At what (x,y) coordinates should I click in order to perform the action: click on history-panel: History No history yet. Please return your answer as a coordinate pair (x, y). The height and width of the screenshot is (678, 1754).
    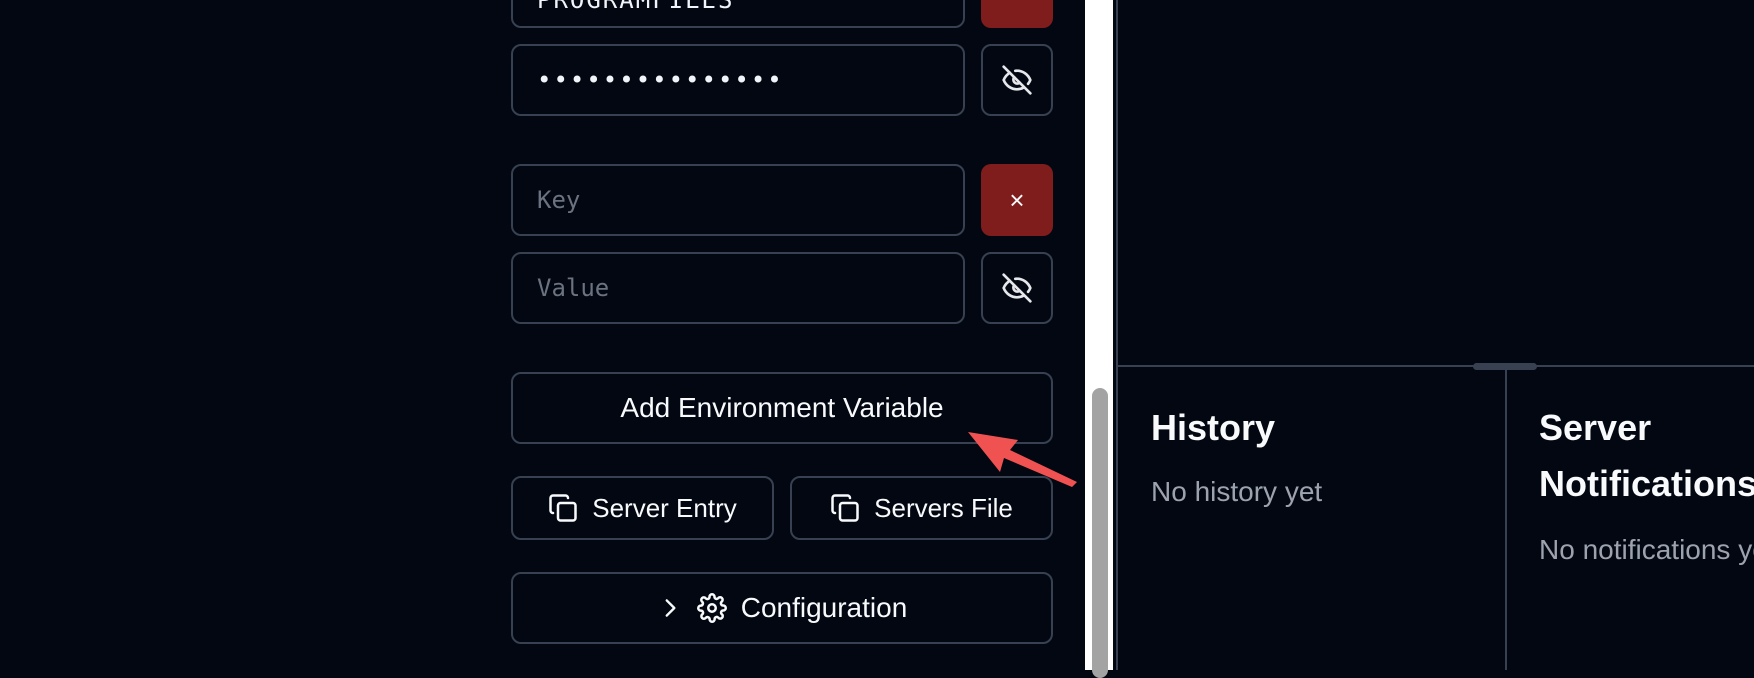
    Looking at the image, I should click on (1321, 454).